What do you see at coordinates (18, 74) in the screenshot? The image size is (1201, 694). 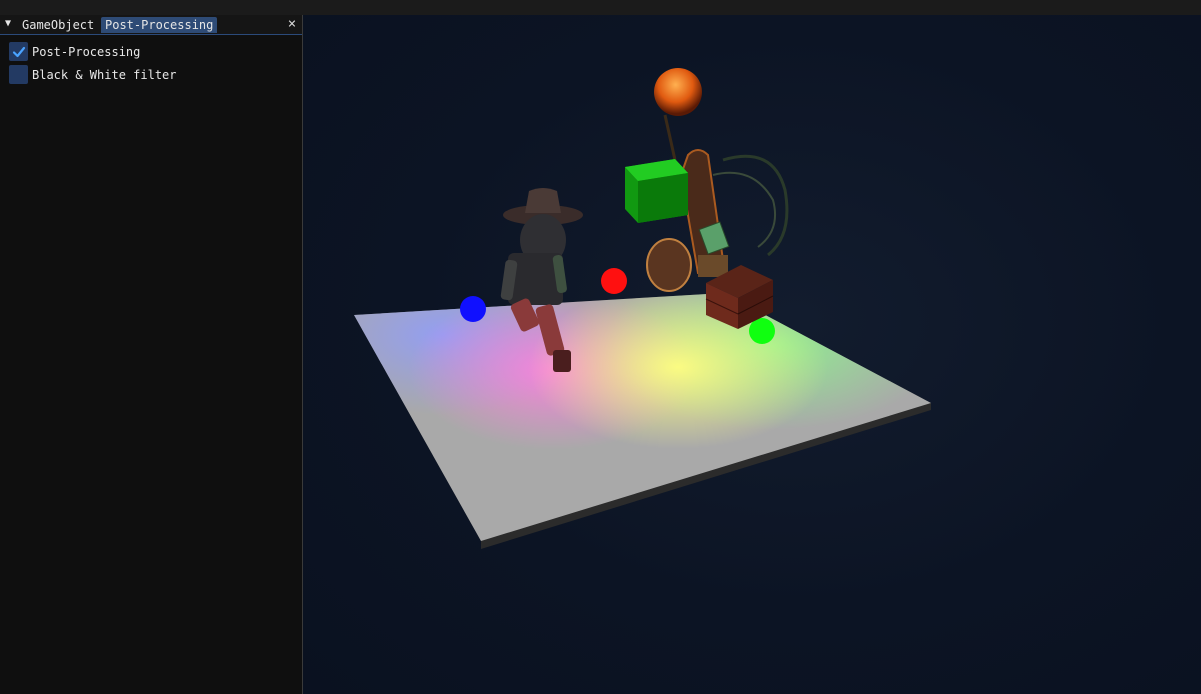 I see `black-white-filter-checkbox` at bounding box center [18, 74].